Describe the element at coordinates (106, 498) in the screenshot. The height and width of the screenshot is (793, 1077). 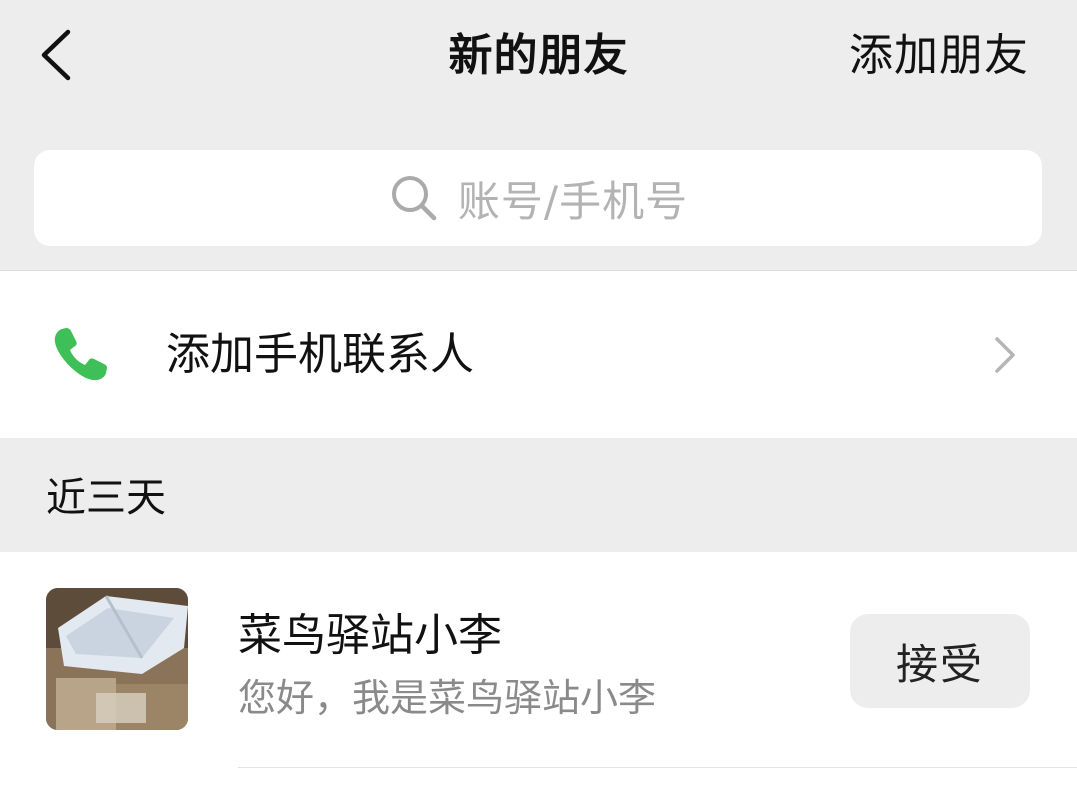
I see `section-title-recent: 近三天` at that location.